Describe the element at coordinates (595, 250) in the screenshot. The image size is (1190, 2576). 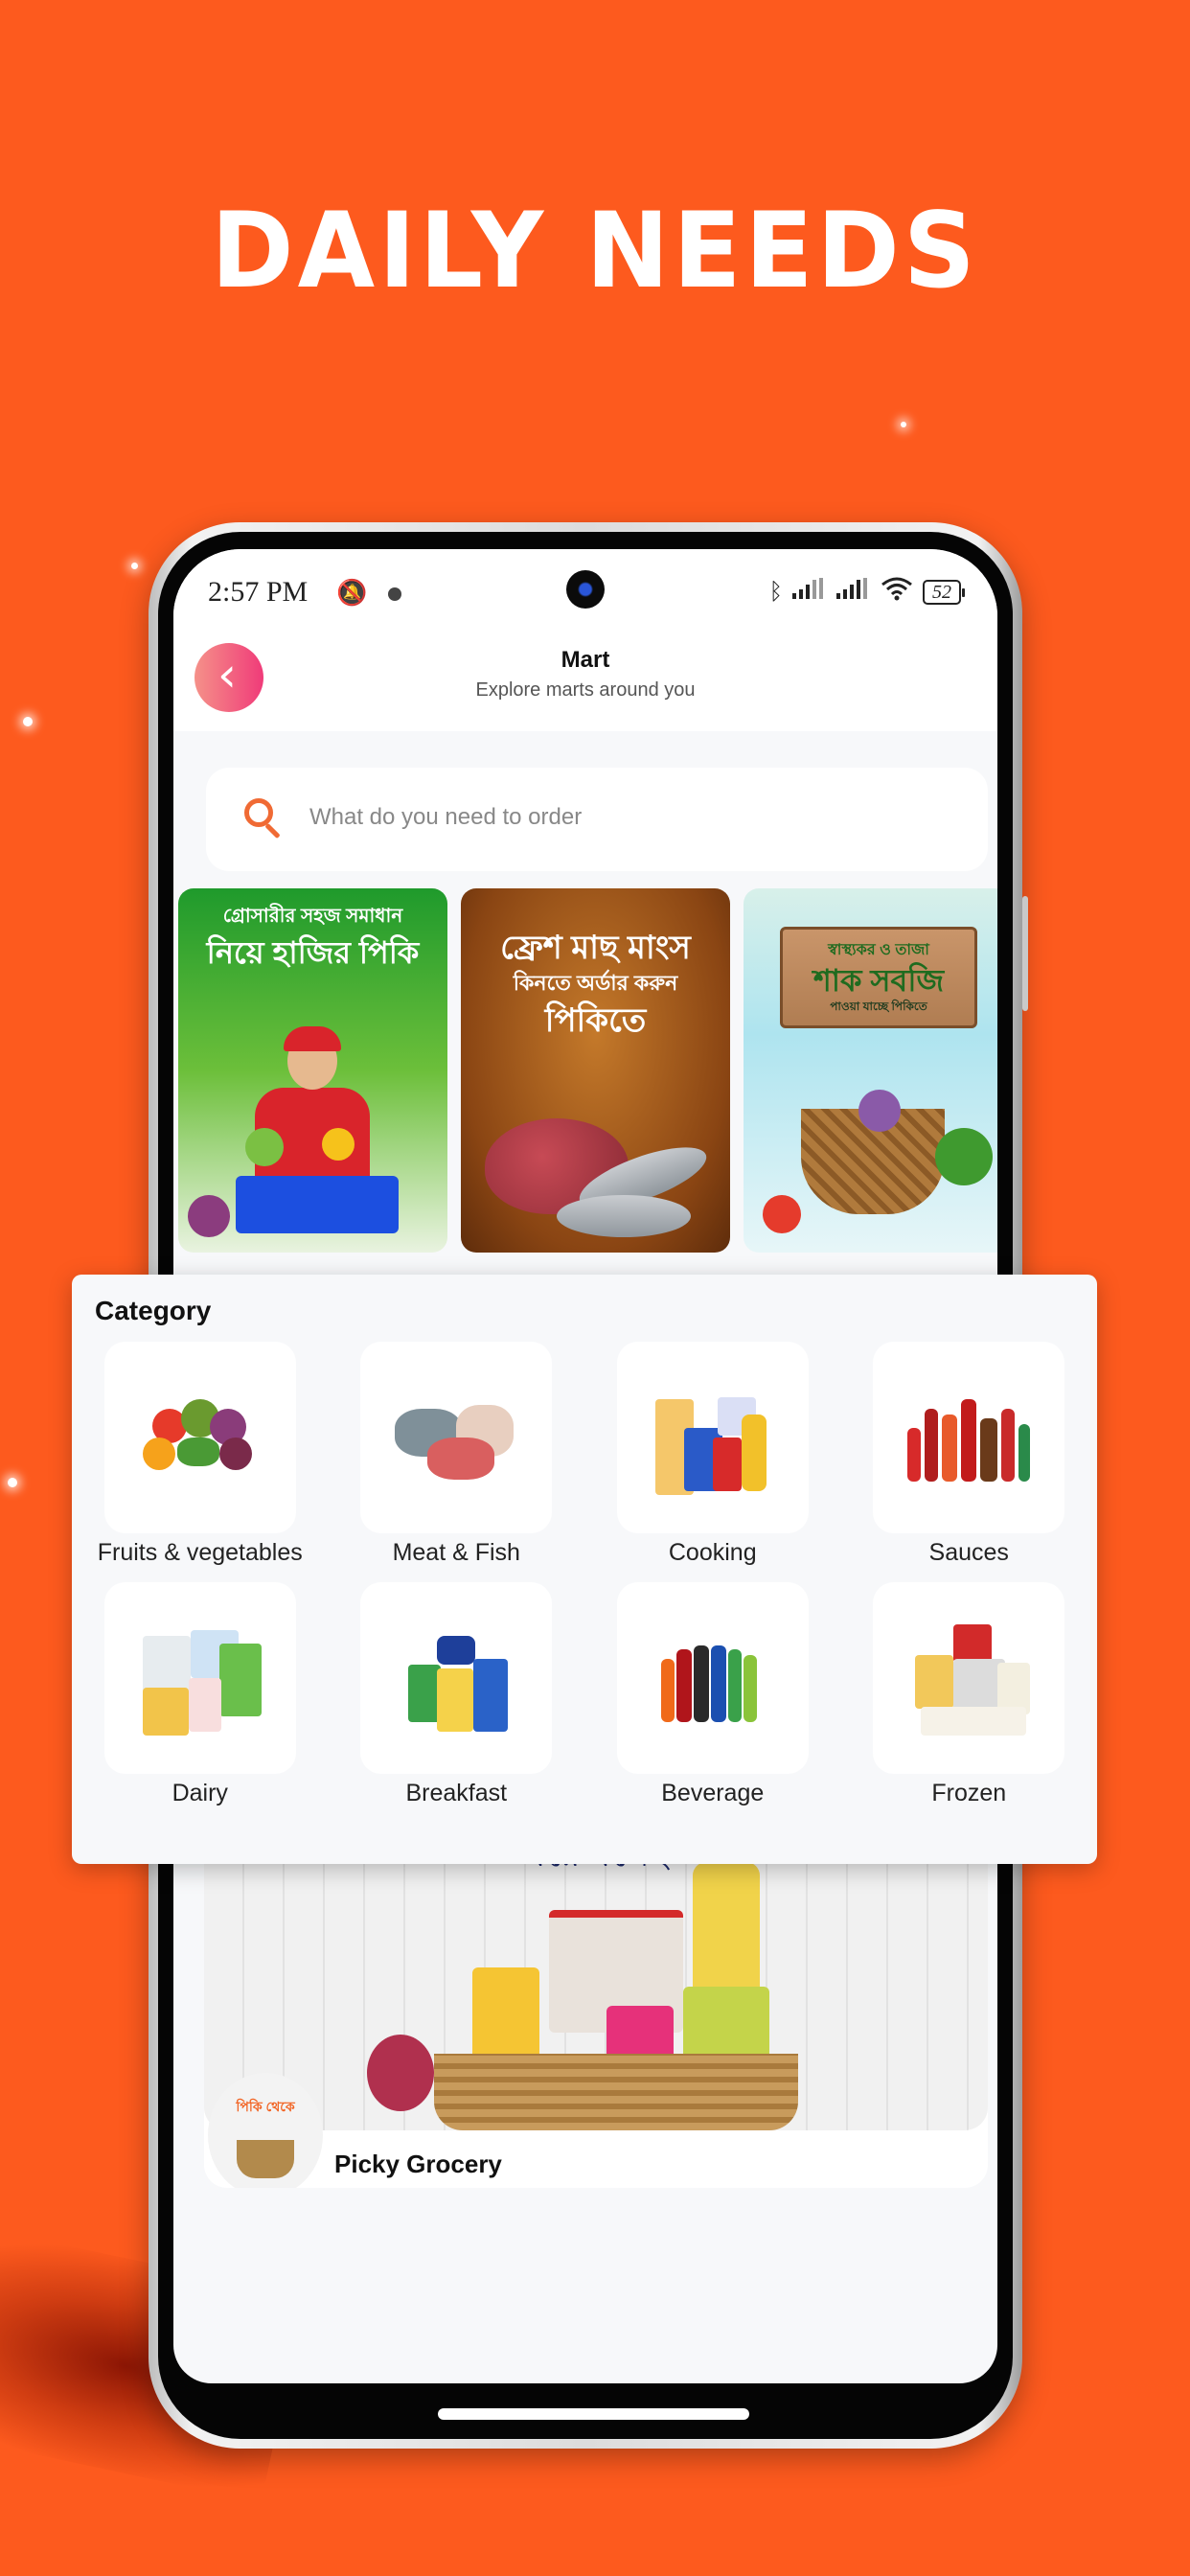
I see `promo-headline: DAILY NEEDS` at that location.